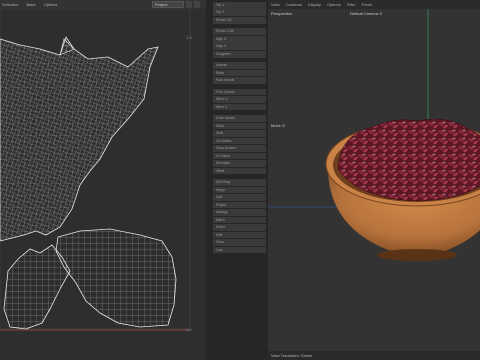  What do you see at coordinates (189, 329) in the screenshot?
I see `uv-corner-label-bottom: 1.0` at bounding box center [189, 329].